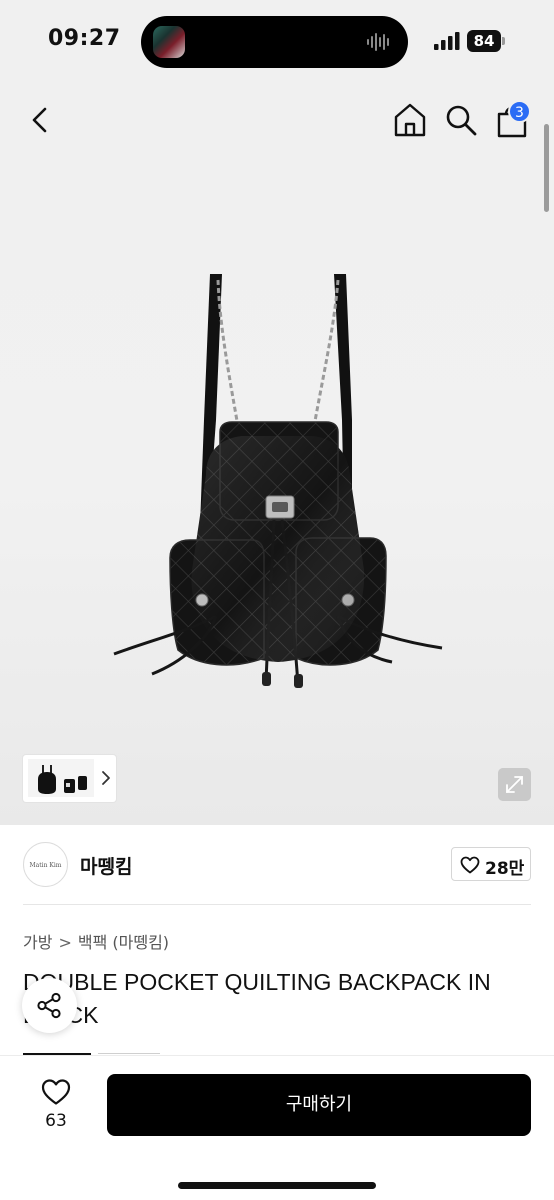 The height and width of the screenshot is (1200, 554). What do you see at coordinates (503, 41) in the screenshot?
I see `battery-tip` at bounding box center [503, 41].